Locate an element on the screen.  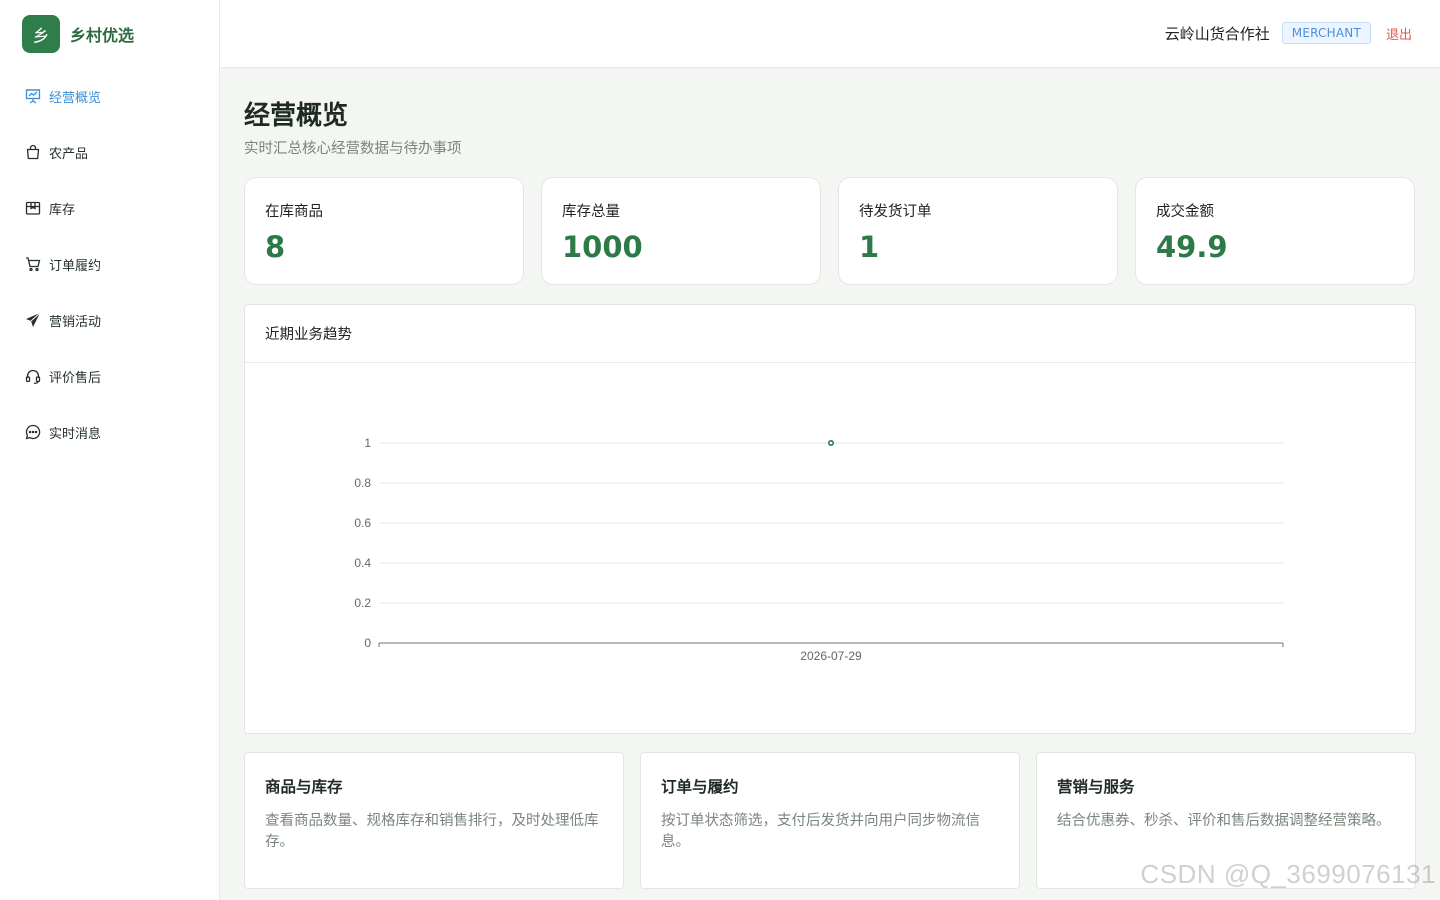
presentation-icon is located at coordinates (33, 96).